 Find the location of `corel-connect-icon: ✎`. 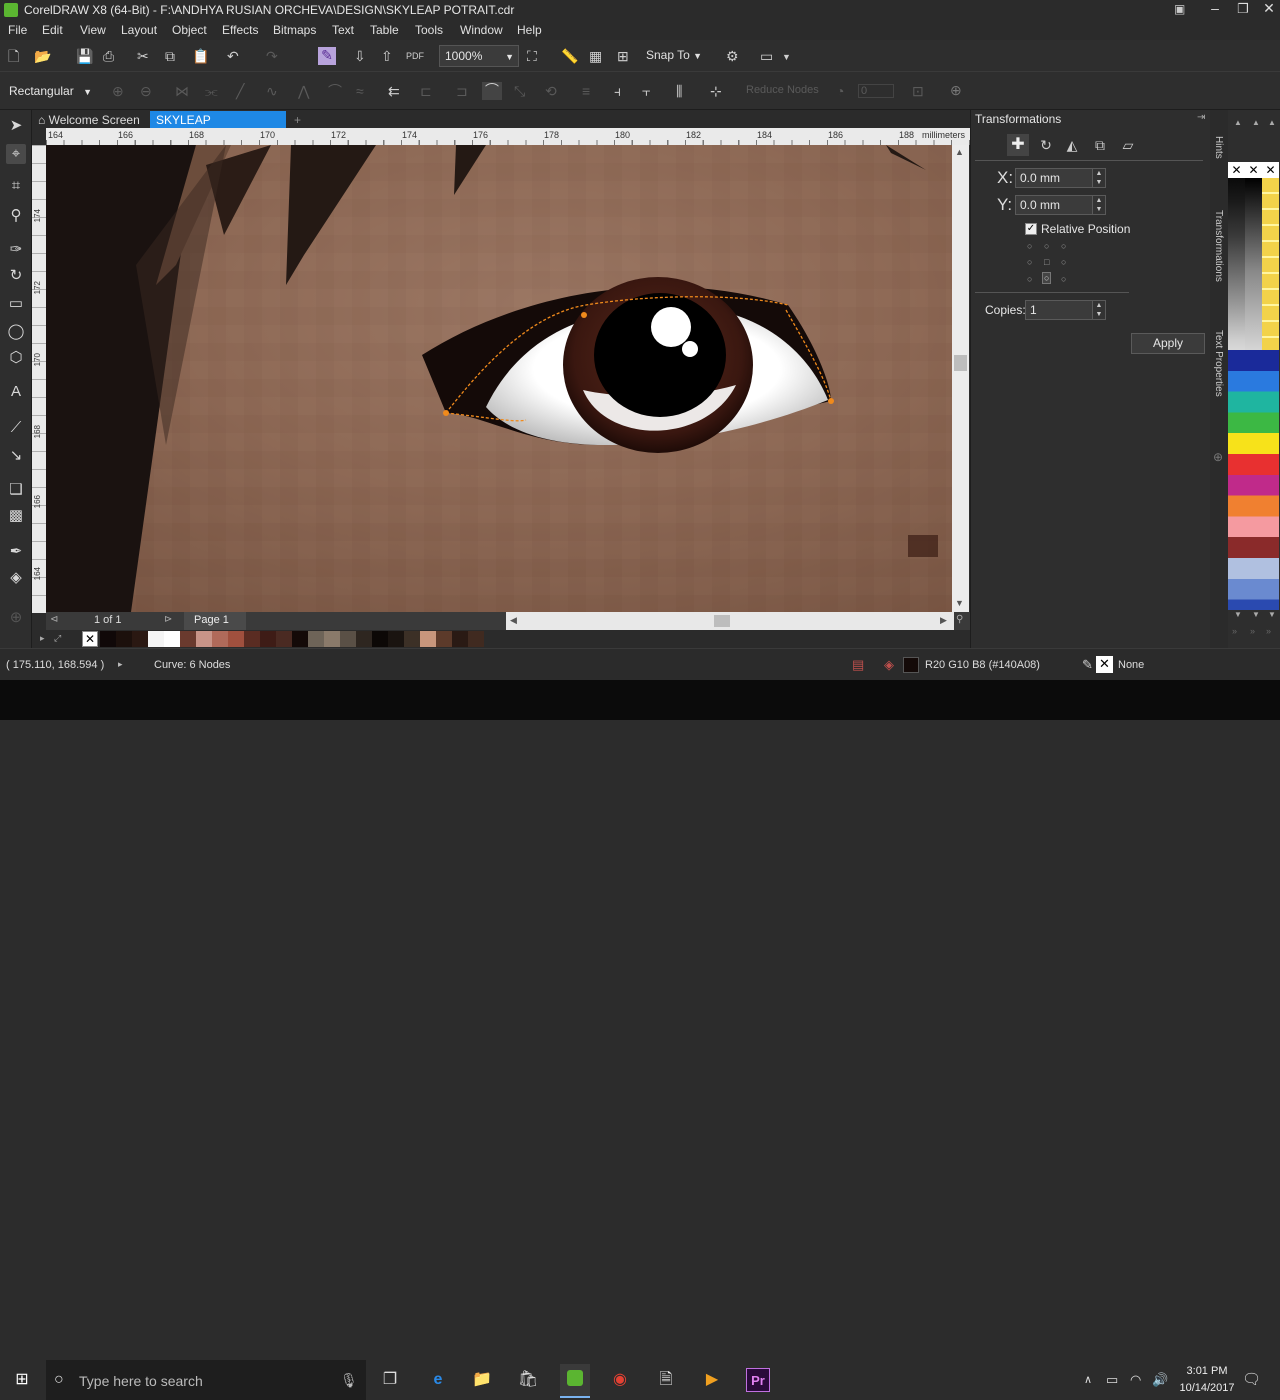

corel-connect-icon: ✎ is located at coordinates (327, 56).